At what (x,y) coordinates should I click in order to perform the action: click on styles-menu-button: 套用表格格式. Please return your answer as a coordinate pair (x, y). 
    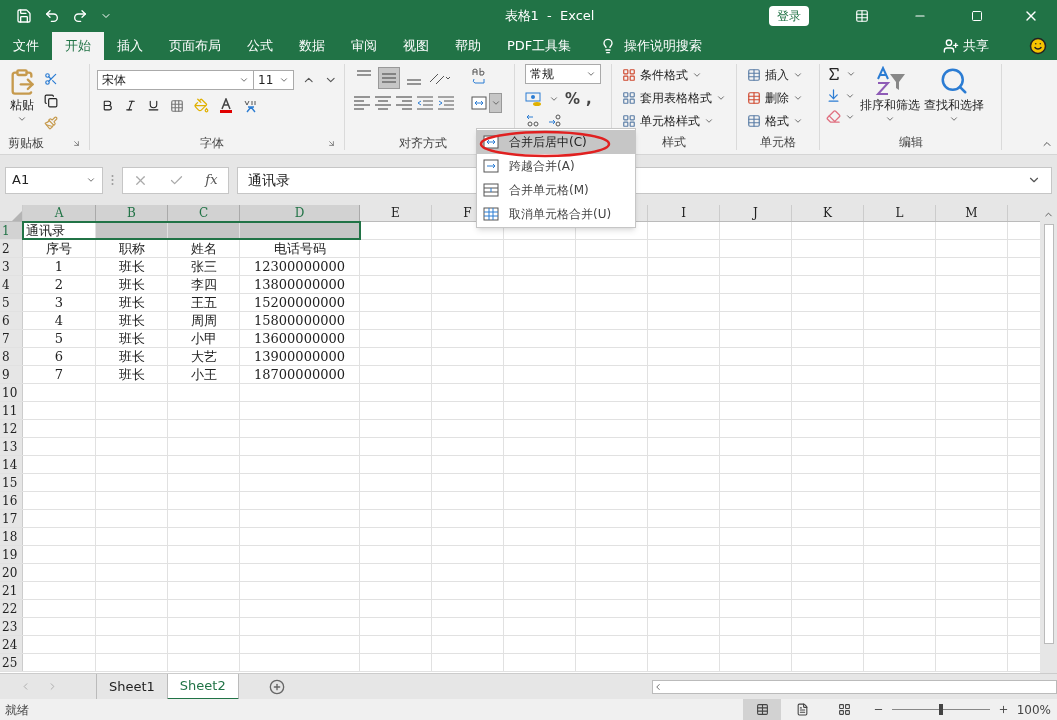
    Looking at the image, I should click on (674, 98).